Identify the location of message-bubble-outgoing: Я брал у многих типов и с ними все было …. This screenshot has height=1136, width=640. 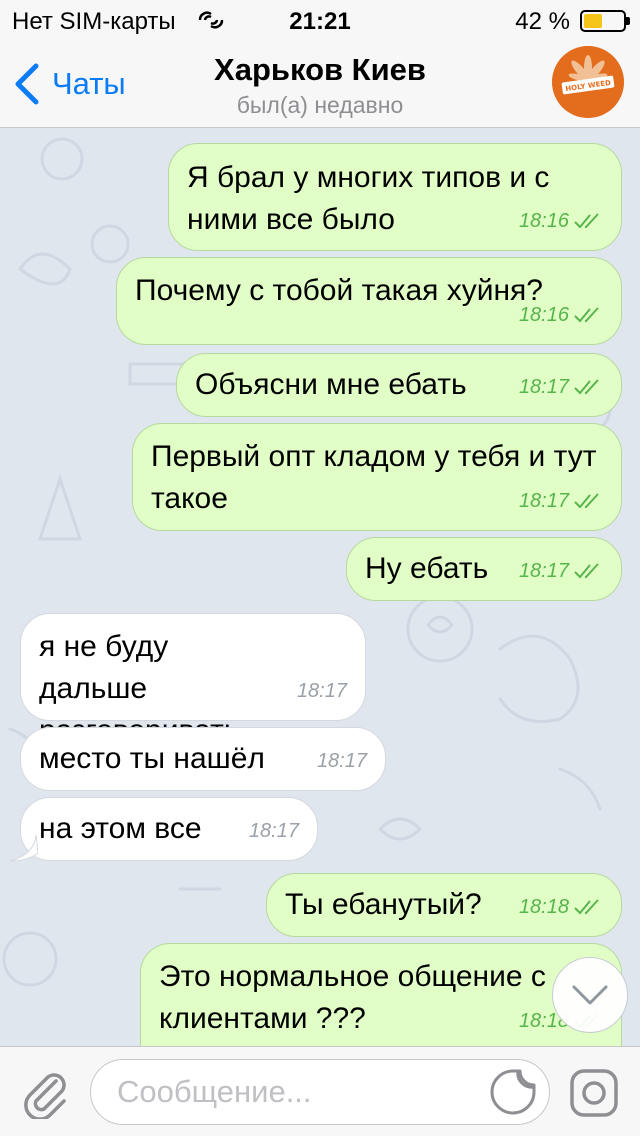
(395, 197).